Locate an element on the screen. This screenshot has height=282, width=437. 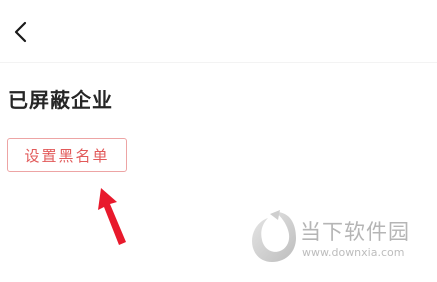
page-title: 已屏蔽企业 is located at coordinates (60, 100).